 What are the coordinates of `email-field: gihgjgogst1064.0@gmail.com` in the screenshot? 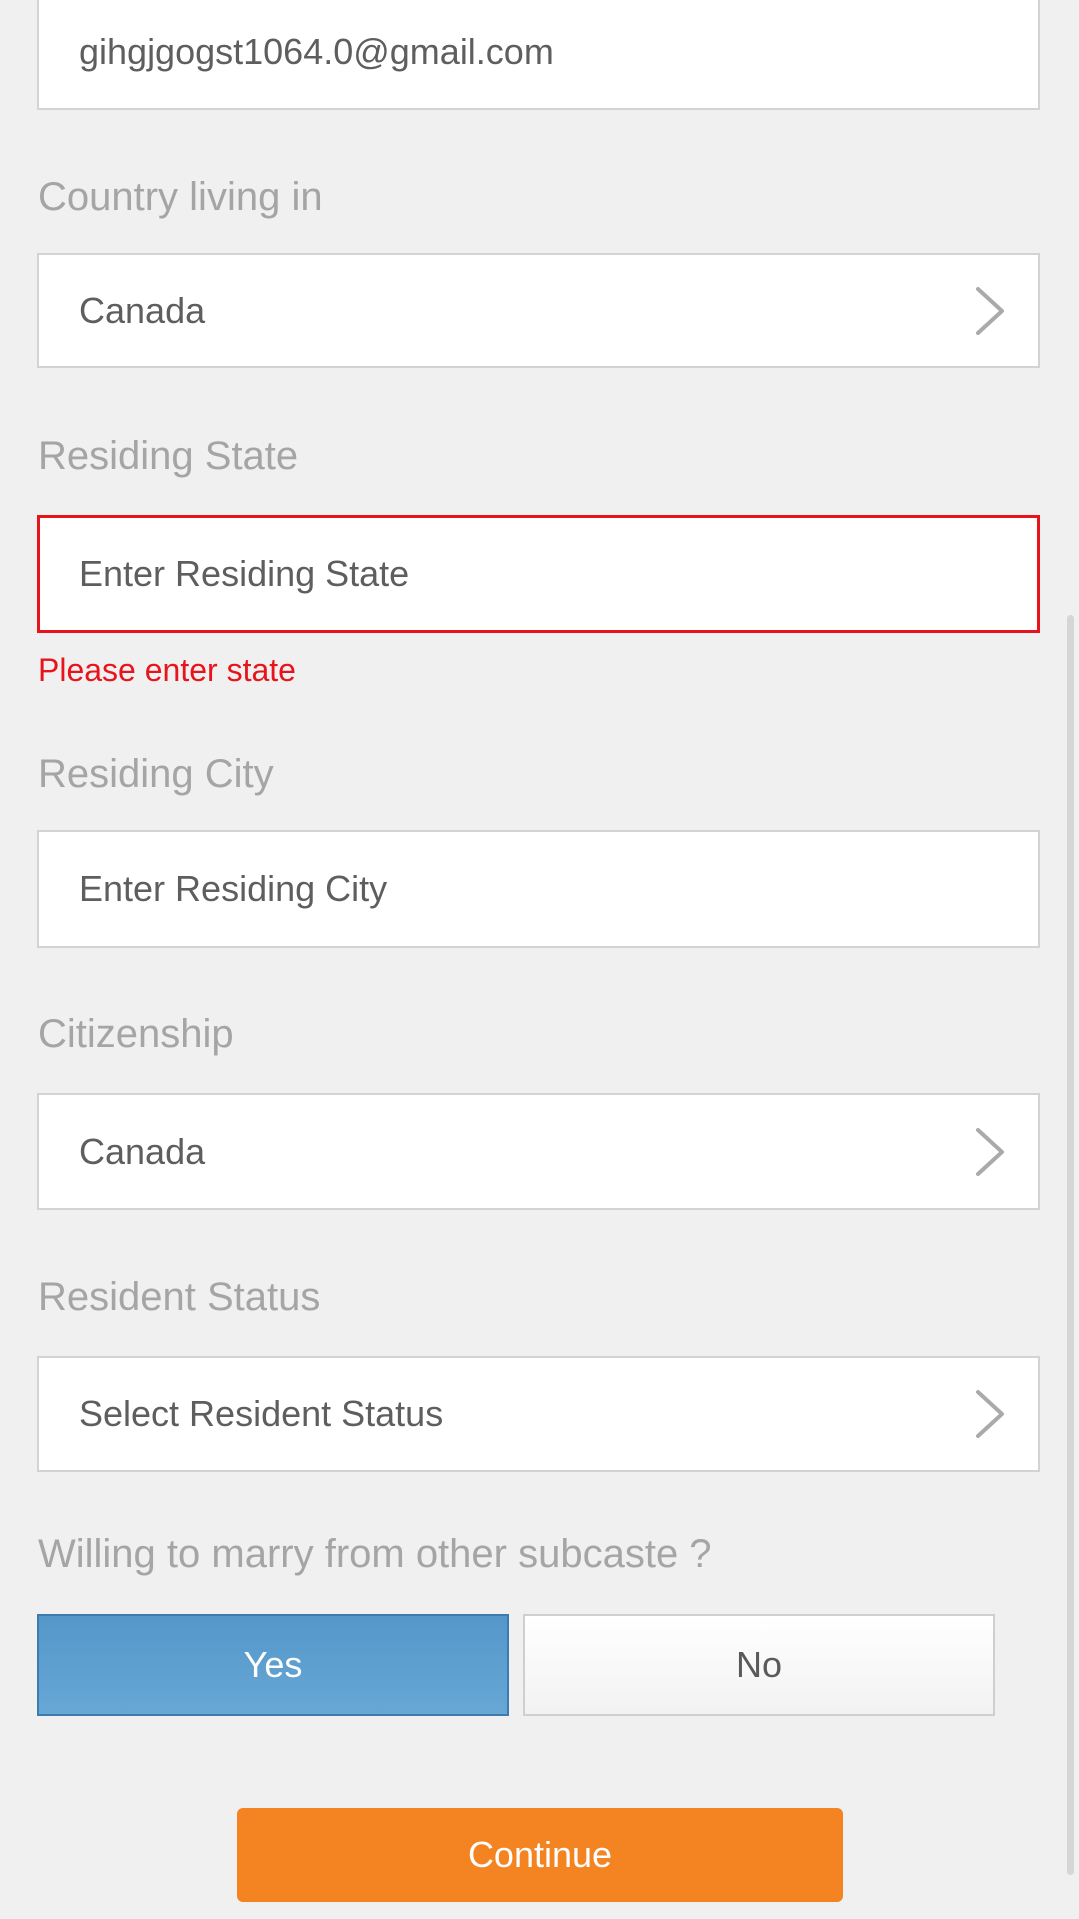 It's located at (538, 55).